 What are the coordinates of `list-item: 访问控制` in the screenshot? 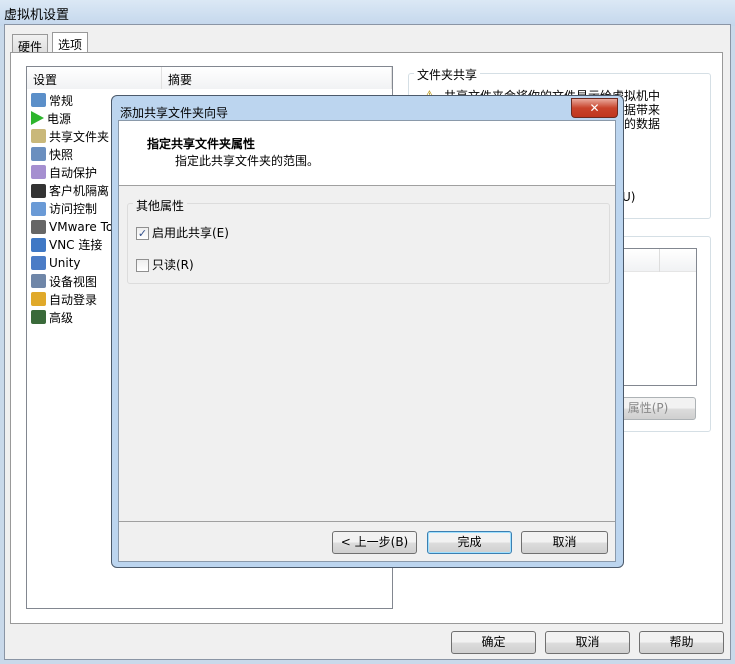 It's located at (64, 209).